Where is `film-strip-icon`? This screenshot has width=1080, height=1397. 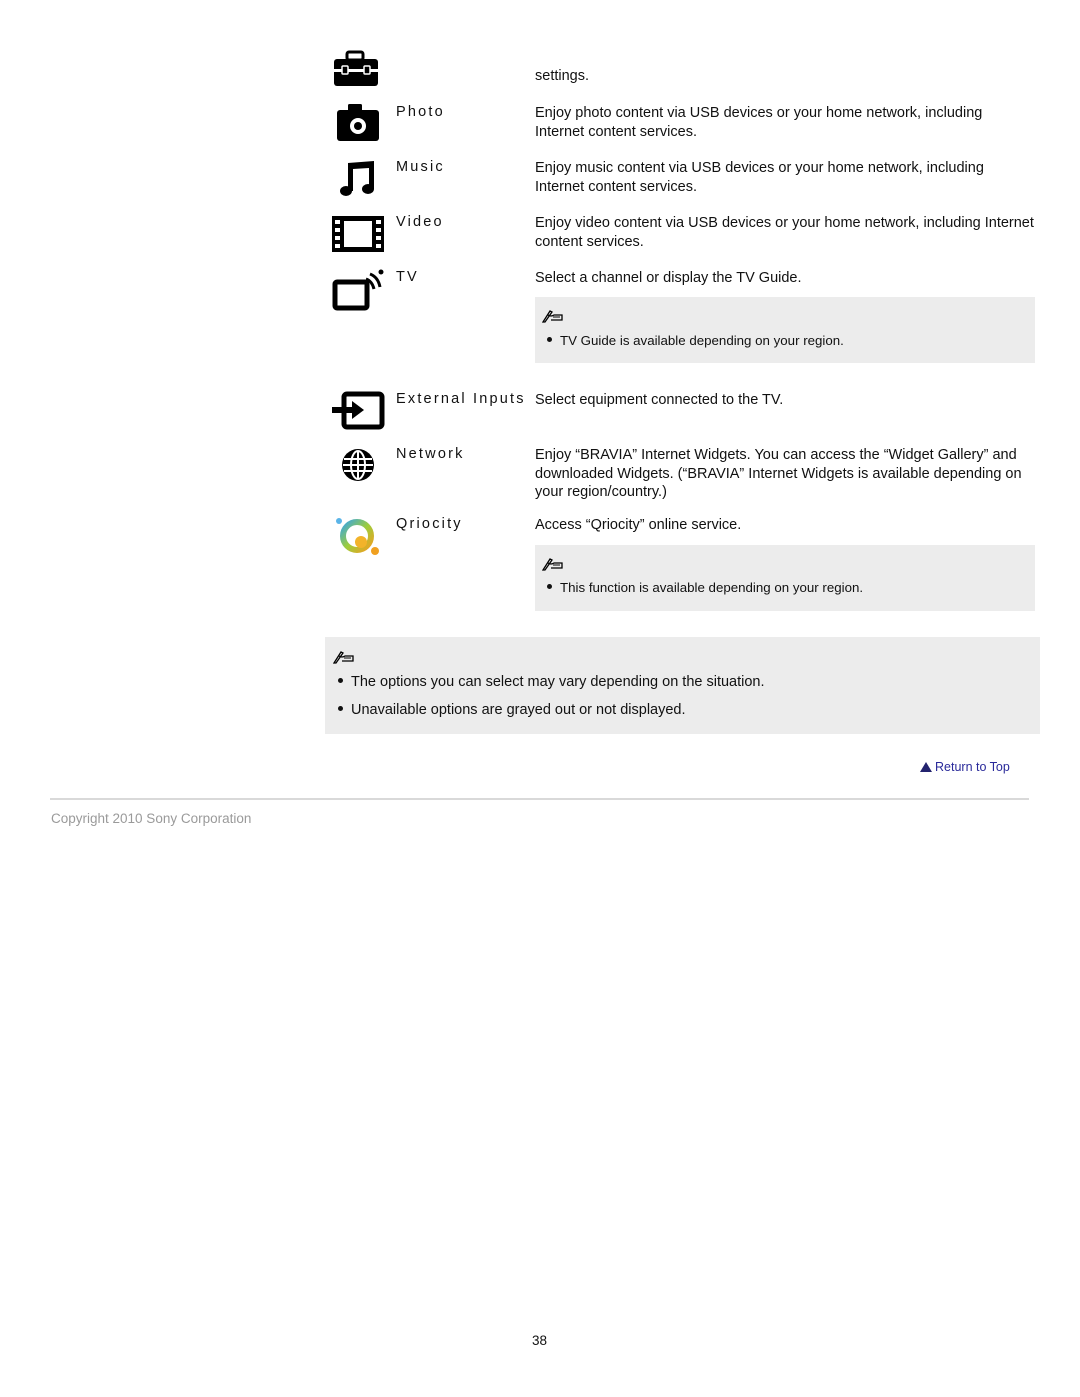 film-strip-icon is located at coordinates (358, 236).